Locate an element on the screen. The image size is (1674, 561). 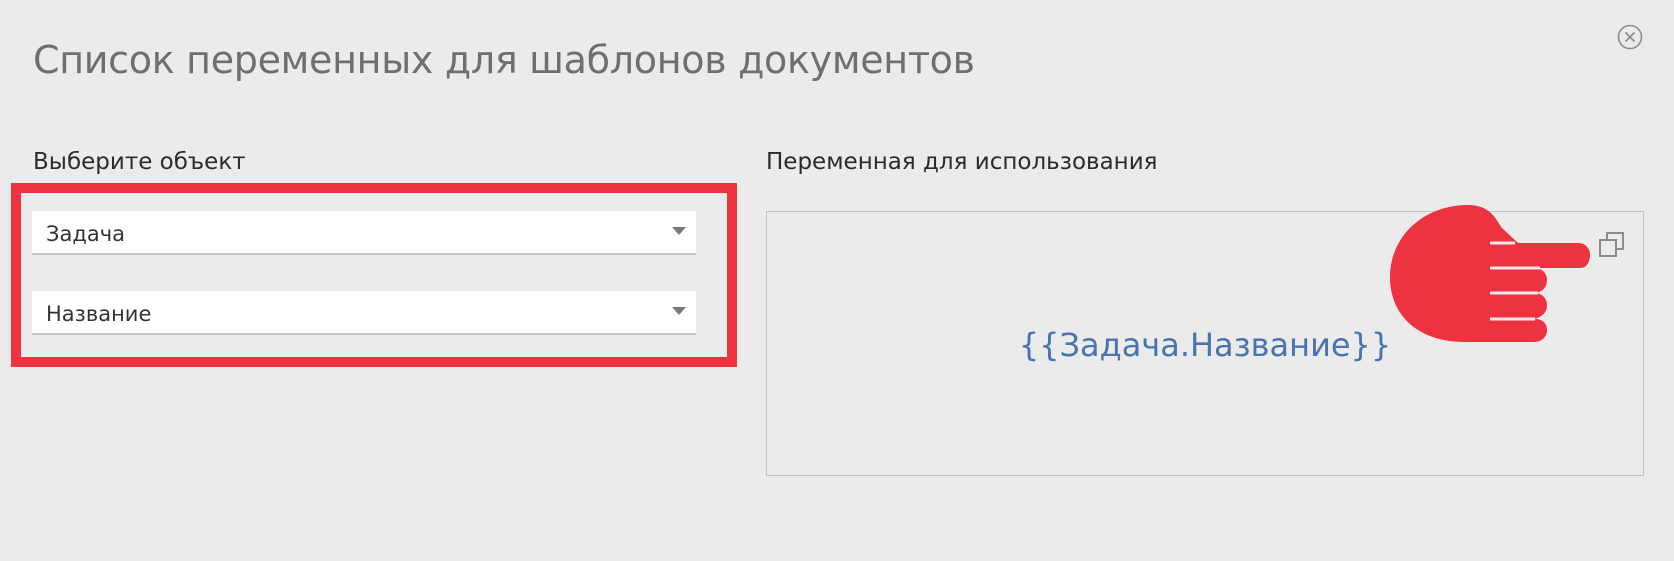
field-select: Название is located at coordinates (364, 313).